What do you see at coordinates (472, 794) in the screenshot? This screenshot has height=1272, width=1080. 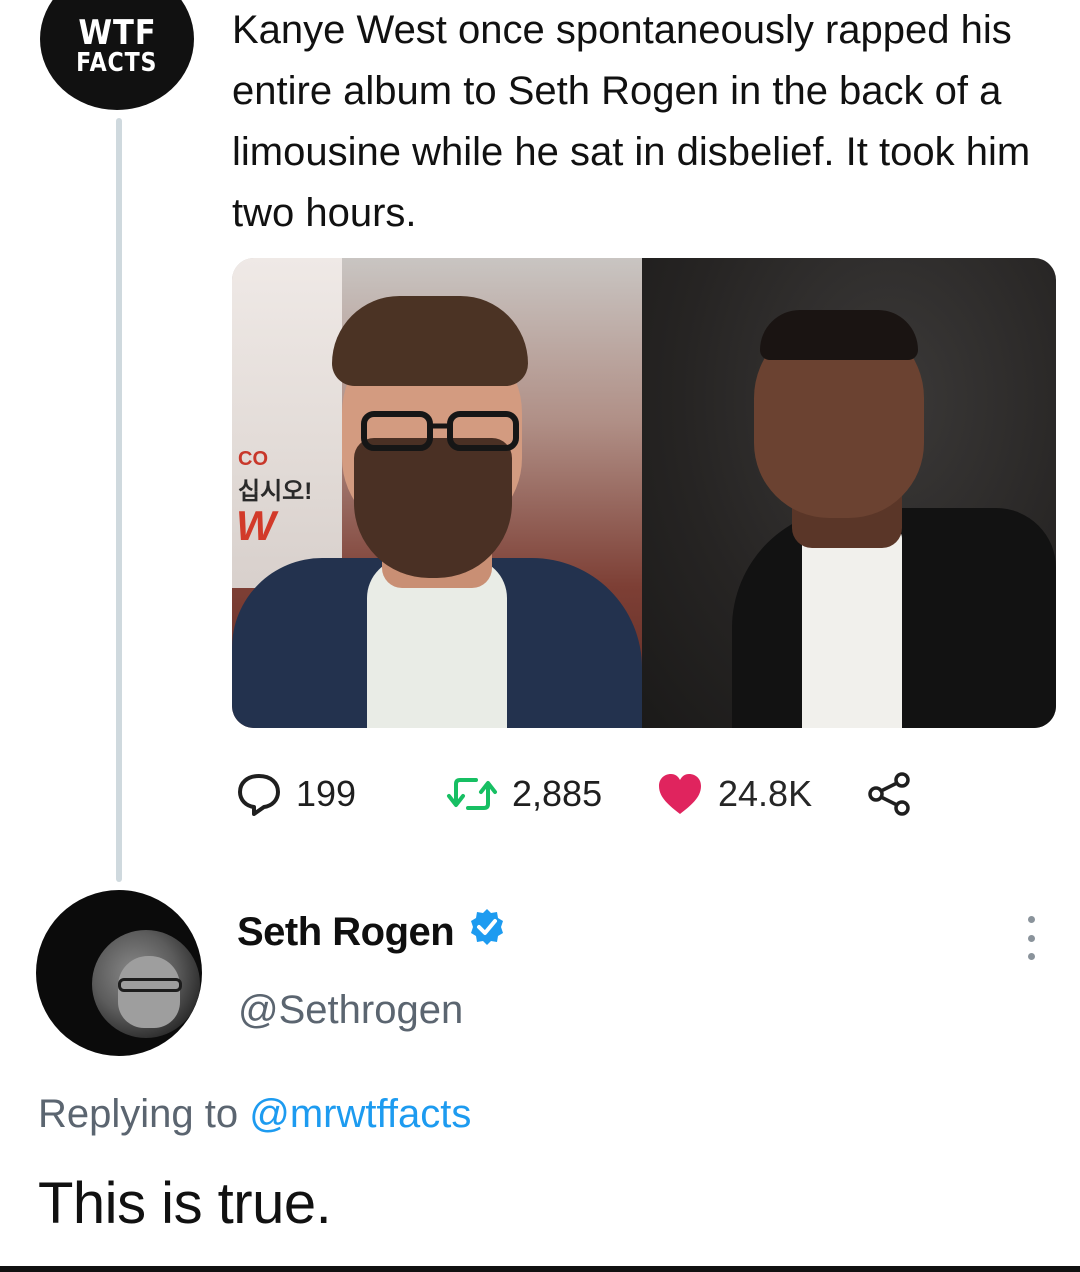 I see `retweet-icon` at bounding box center [472, 794].